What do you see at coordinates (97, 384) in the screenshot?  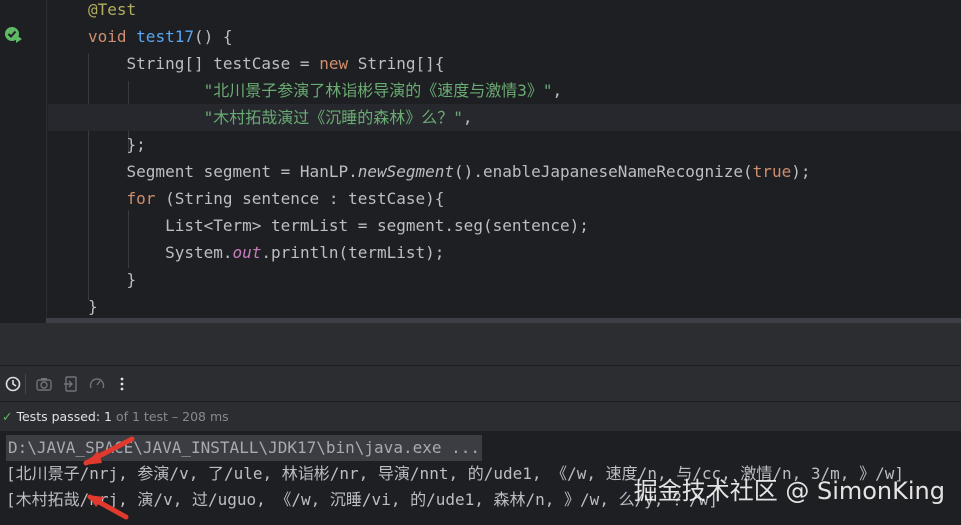 I see `gauge-icon` at bounding box center [97, 384].